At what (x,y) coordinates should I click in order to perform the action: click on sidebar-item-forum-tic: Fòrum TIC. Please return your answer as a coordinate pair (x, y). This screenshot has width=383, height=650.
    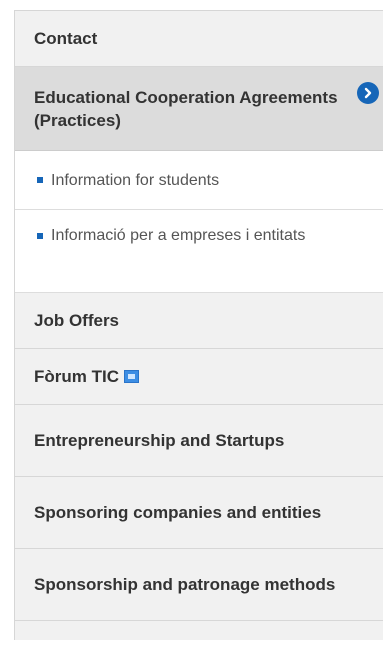
    Looking at the image, I should click on (199, 377).